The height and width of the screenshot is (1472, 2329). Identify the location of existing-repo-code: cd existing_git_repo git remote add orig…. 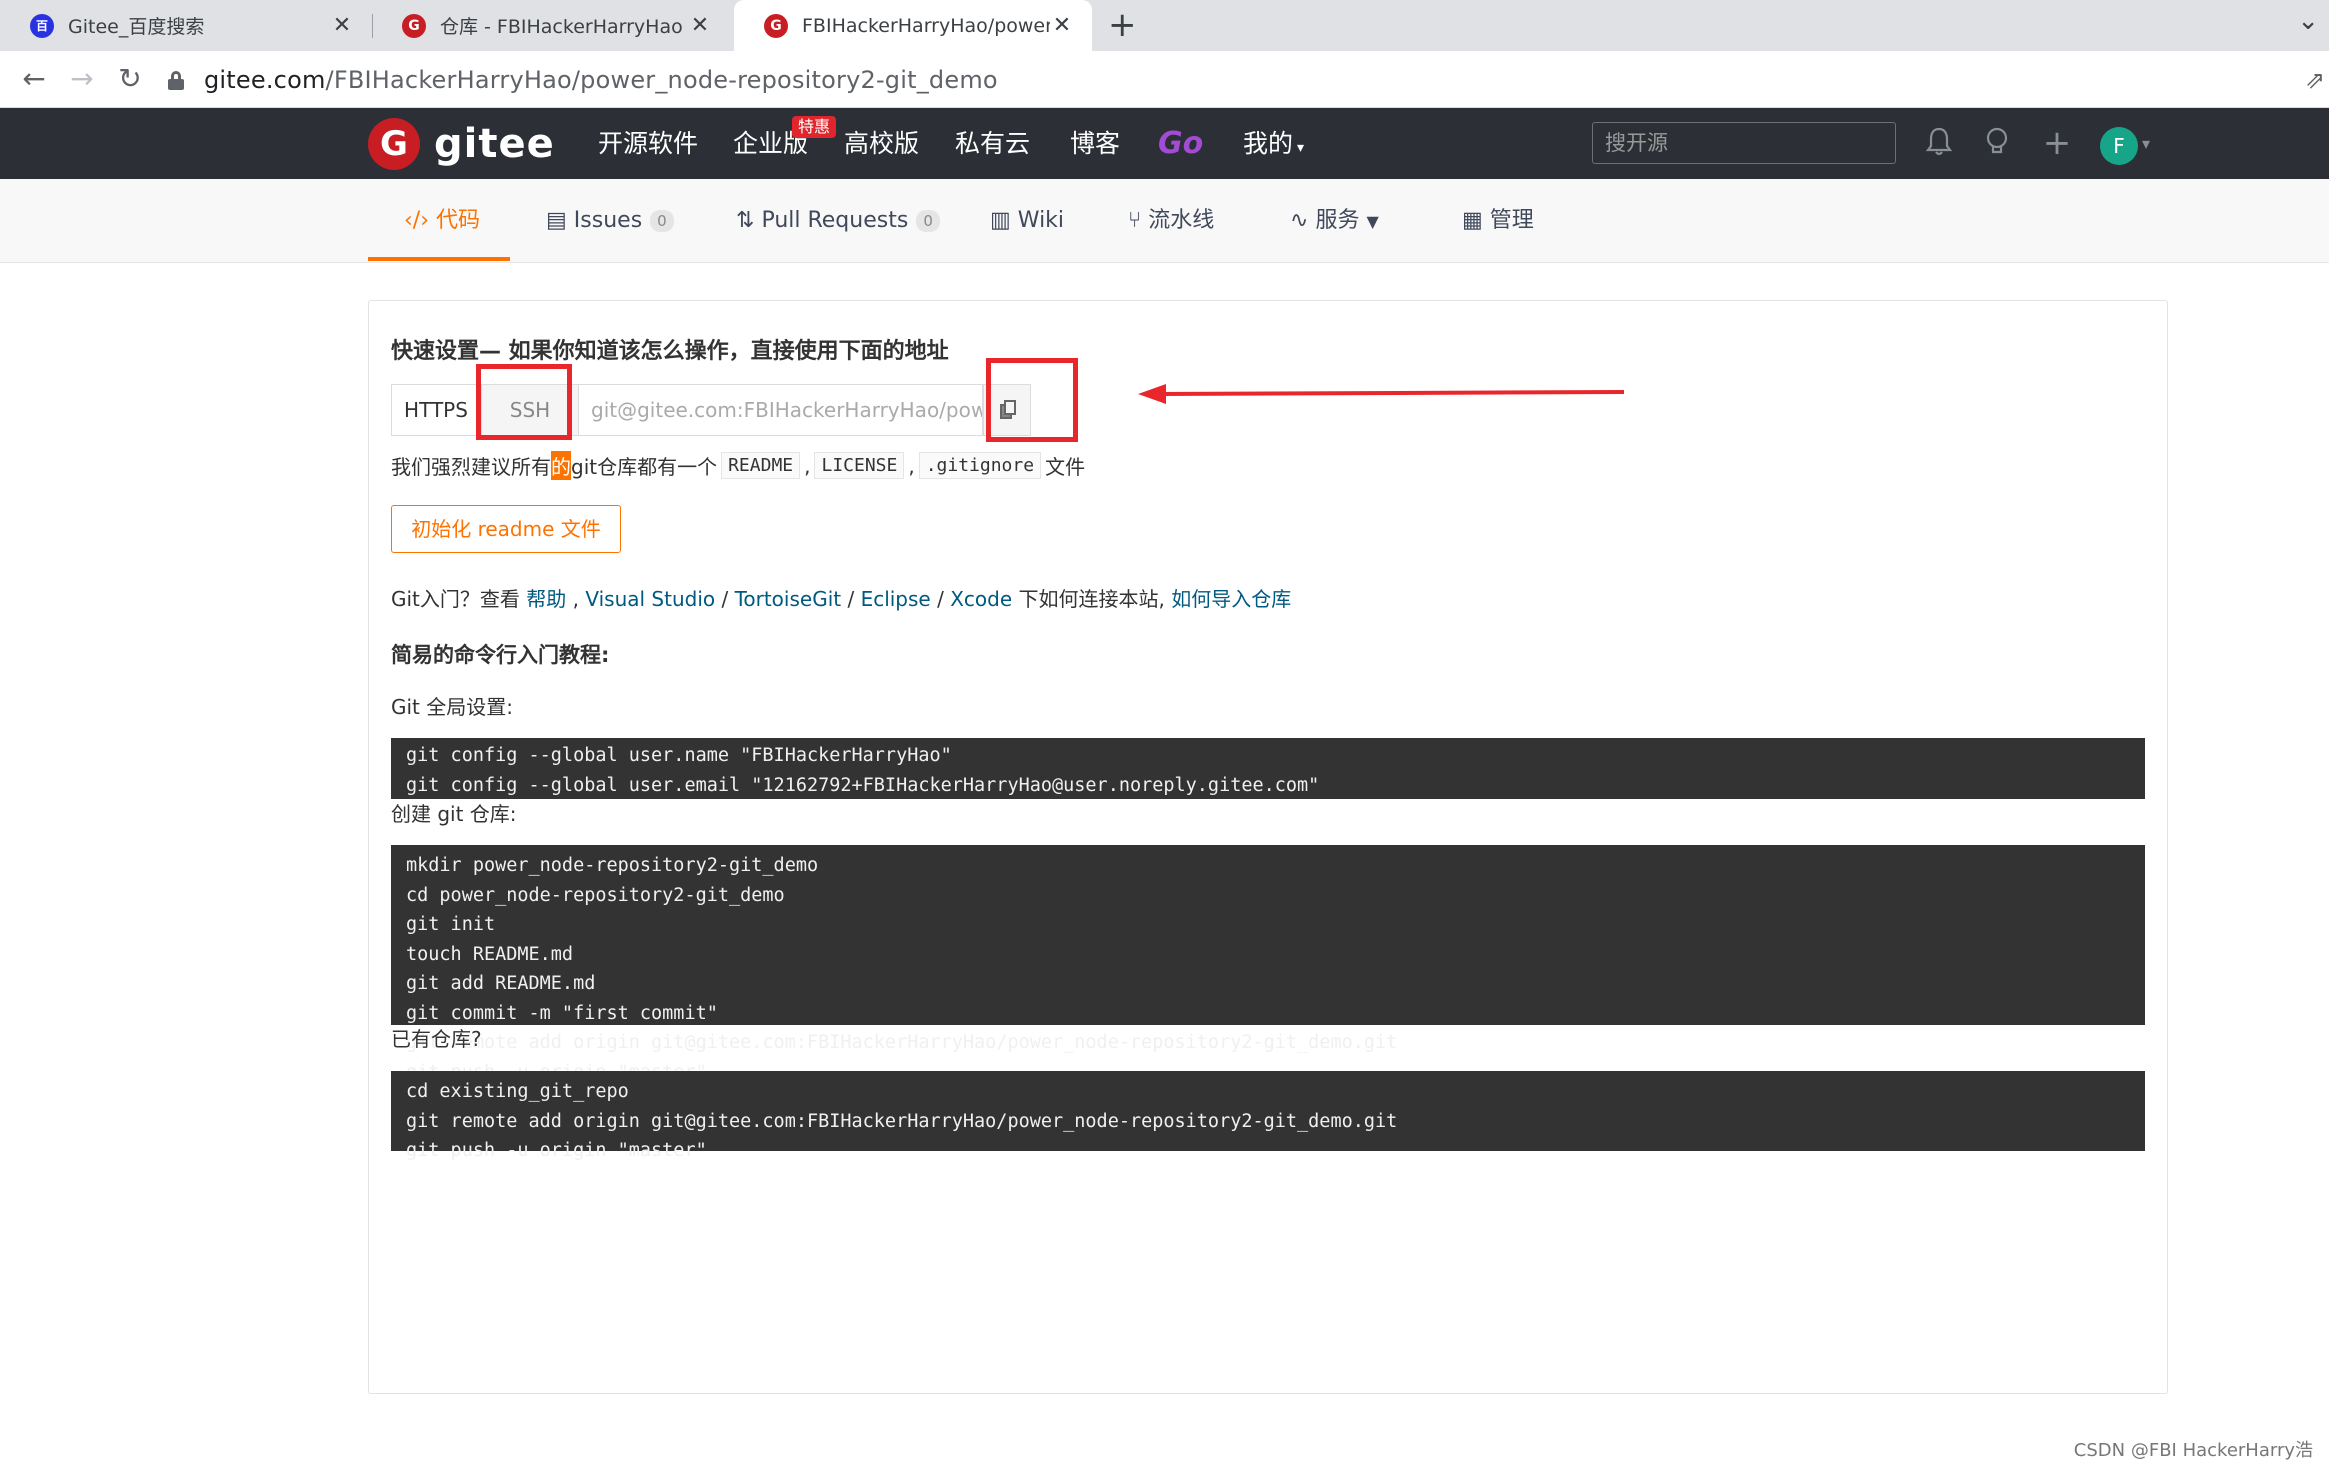
(1268, 1116).